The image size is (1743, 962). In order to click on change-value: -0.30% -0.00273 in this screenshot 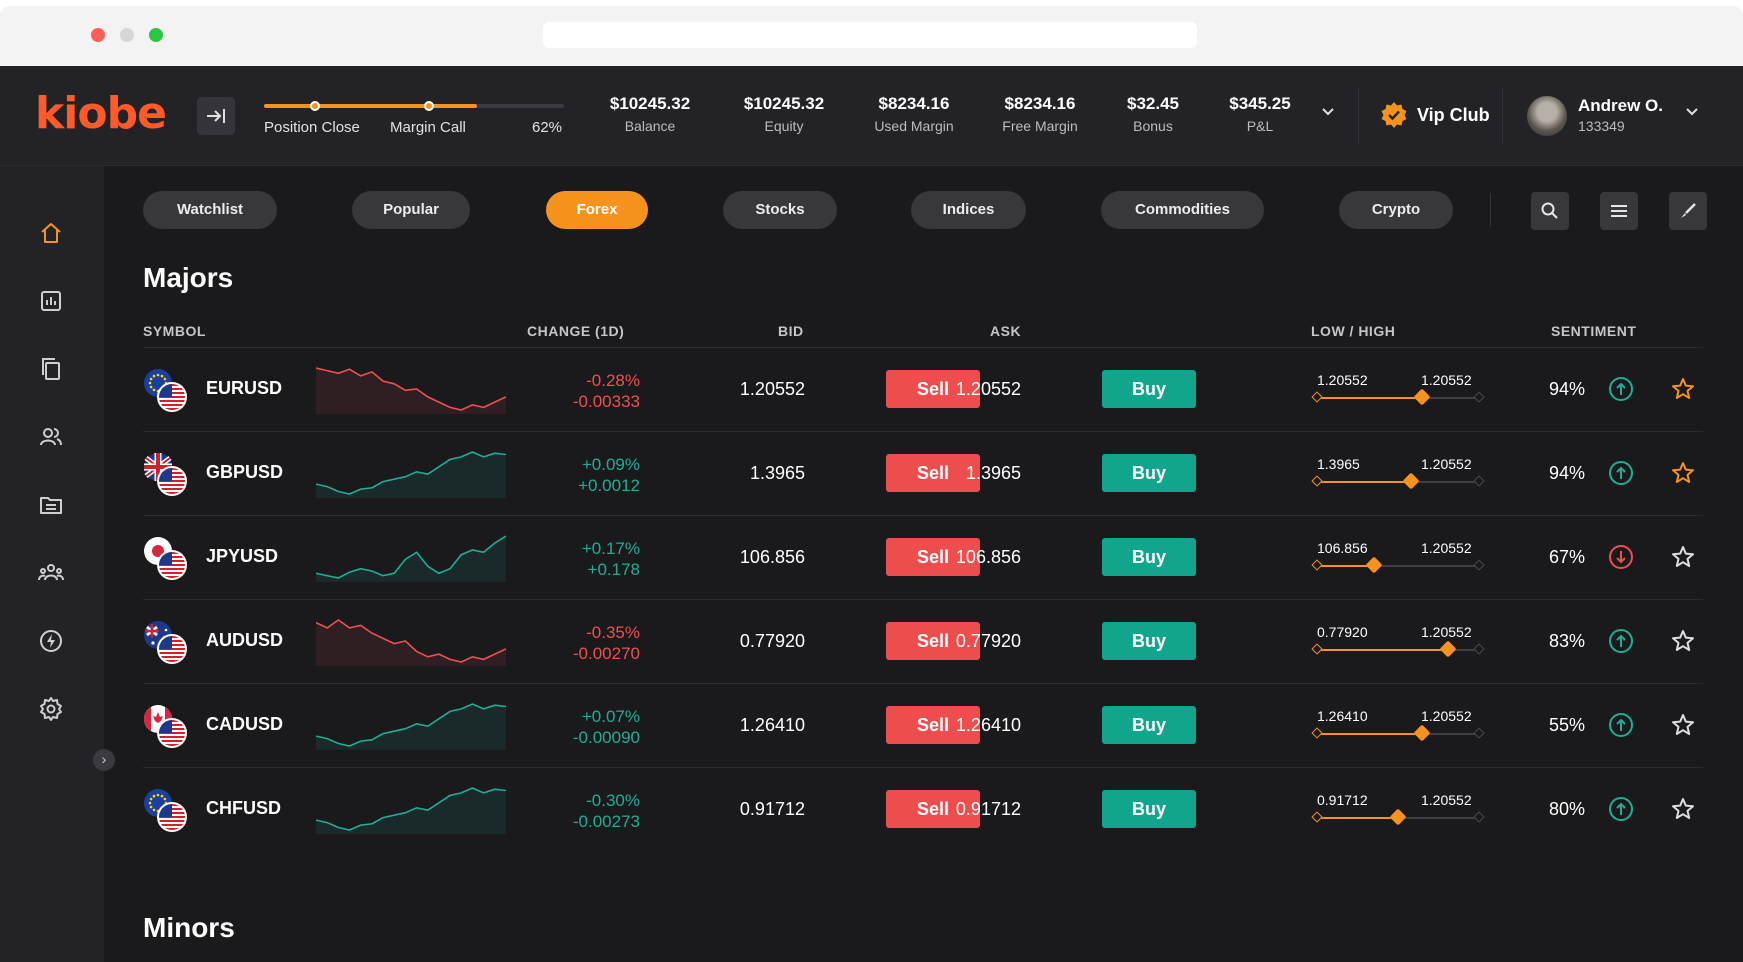, I will do `click(606, 811)`.